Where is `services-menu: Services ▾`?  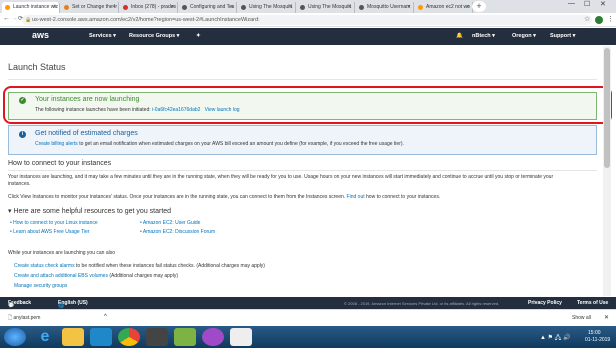
services-menu: Services ▾ is located at coordinates (102, 36).